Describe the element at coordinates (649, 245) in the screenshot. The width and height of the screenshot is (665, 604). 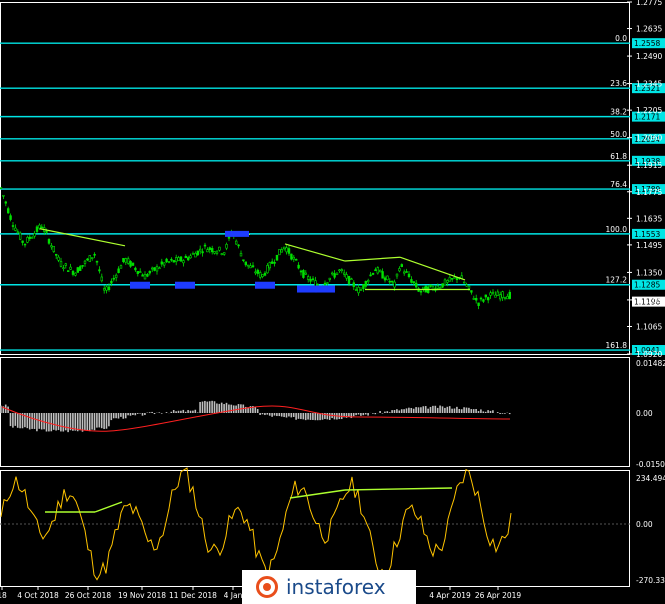
I see `price-tick-label: 1.1495` at that location.